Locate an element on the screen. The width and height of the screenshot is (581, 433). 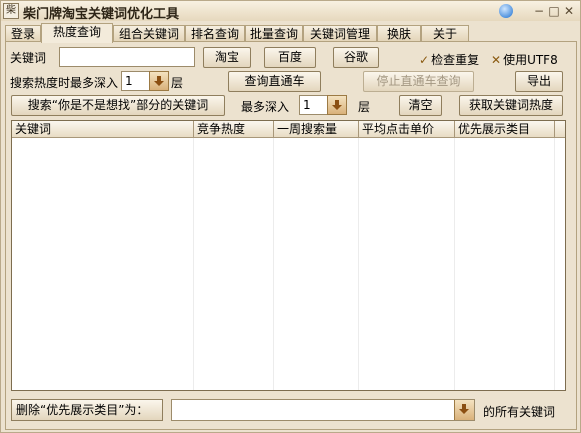
depth-spinner: 1 is located at coordinates (145, 81).